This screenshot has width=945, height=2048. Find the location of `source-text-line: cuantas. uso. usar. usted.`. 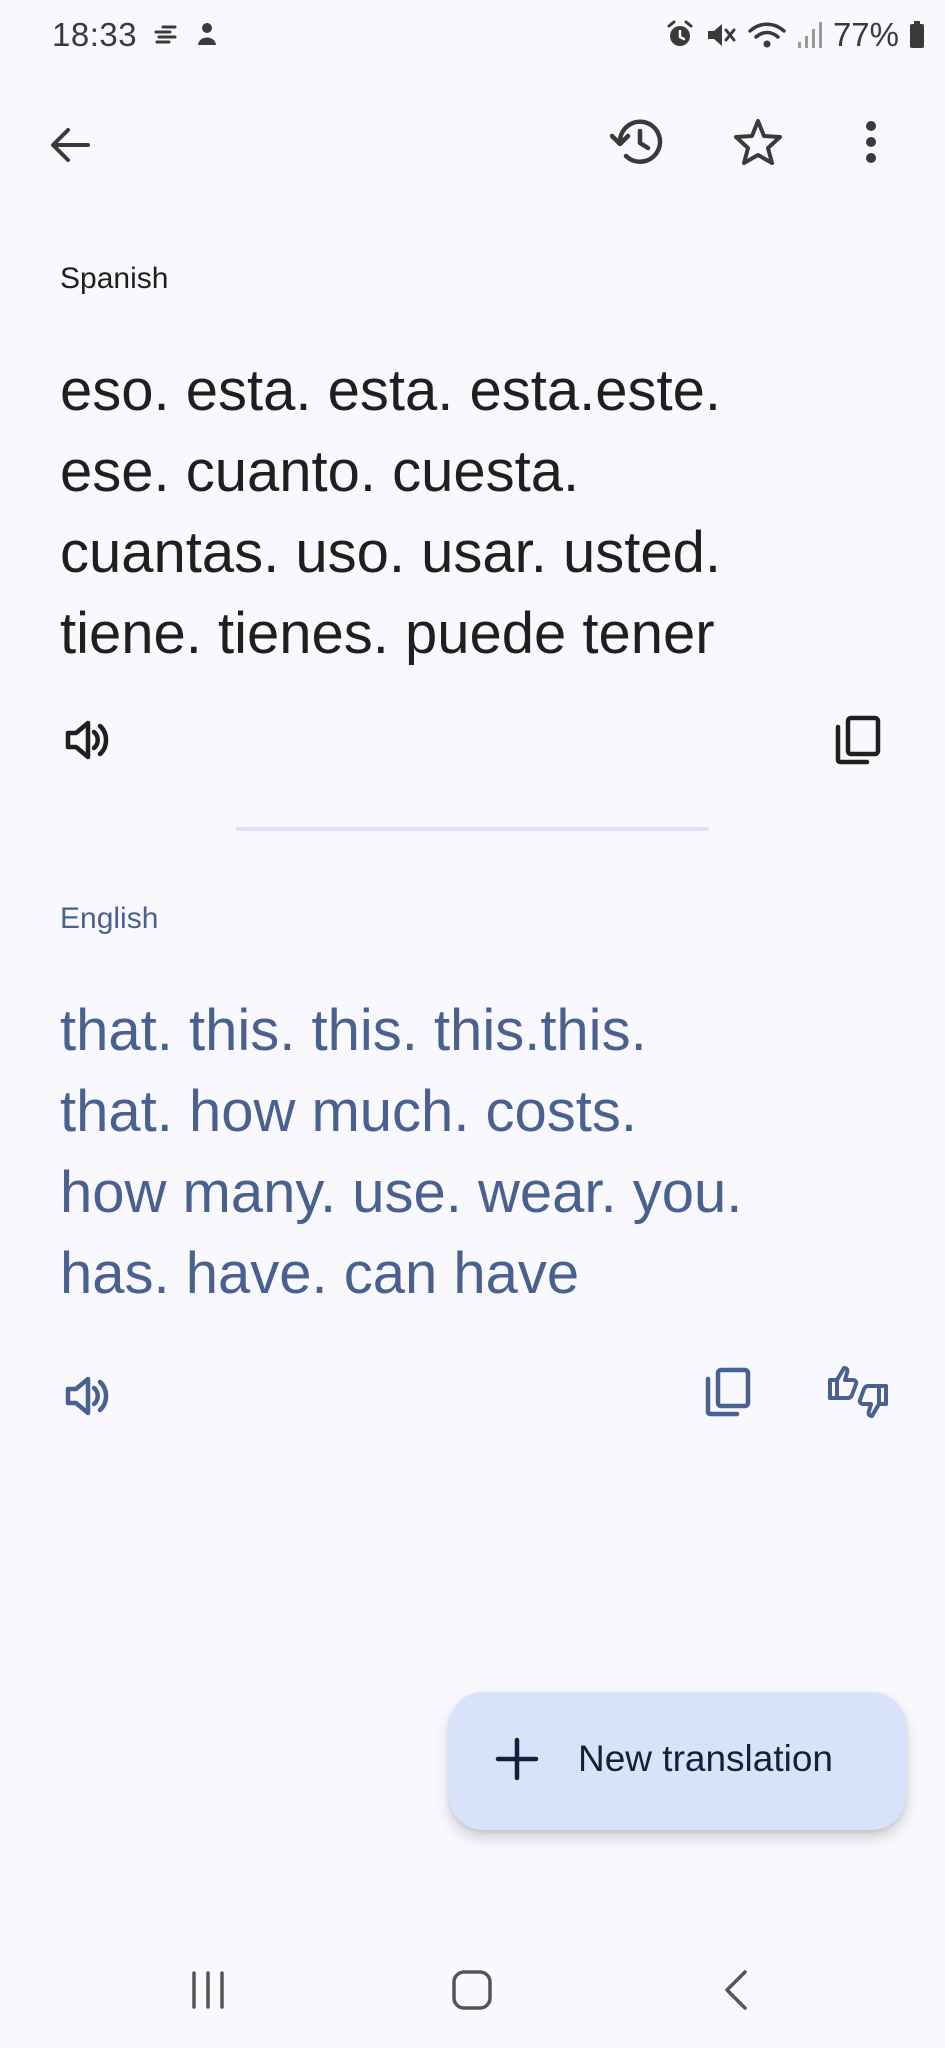

source-text-line: cuantas. uso. usar. usted. is located at coordinates (390, 552).